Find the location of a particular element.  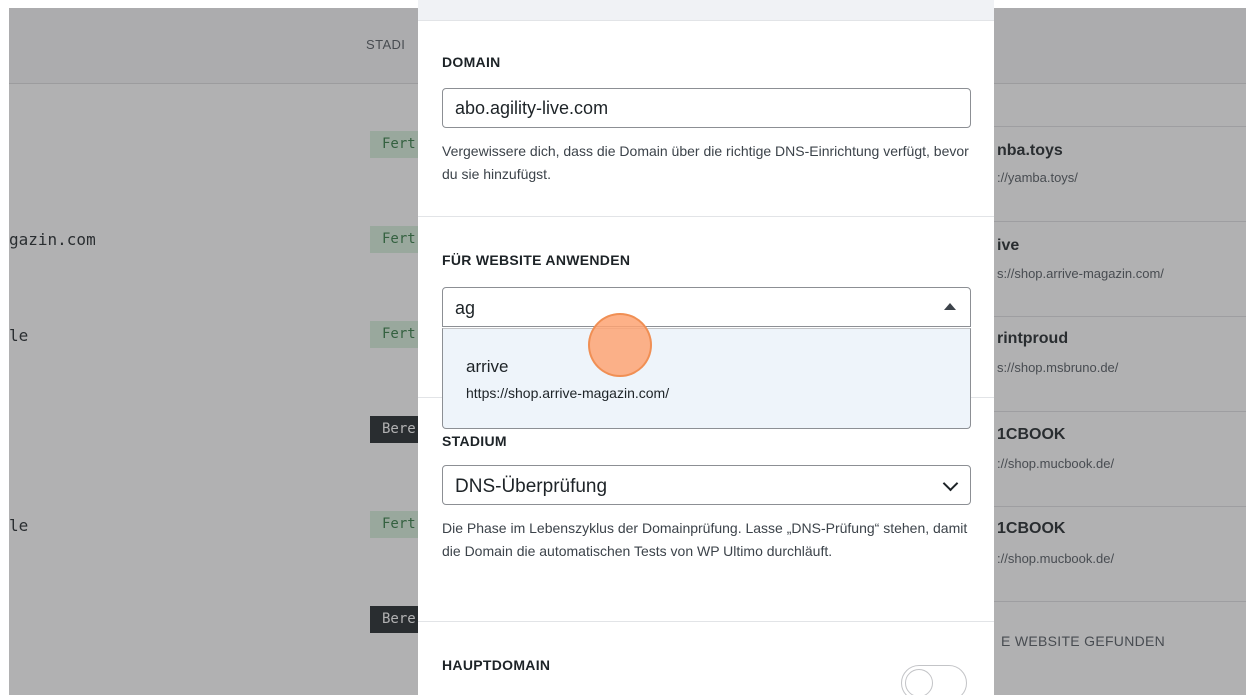

site-search-value: ag is located at coordinates (465, 308).